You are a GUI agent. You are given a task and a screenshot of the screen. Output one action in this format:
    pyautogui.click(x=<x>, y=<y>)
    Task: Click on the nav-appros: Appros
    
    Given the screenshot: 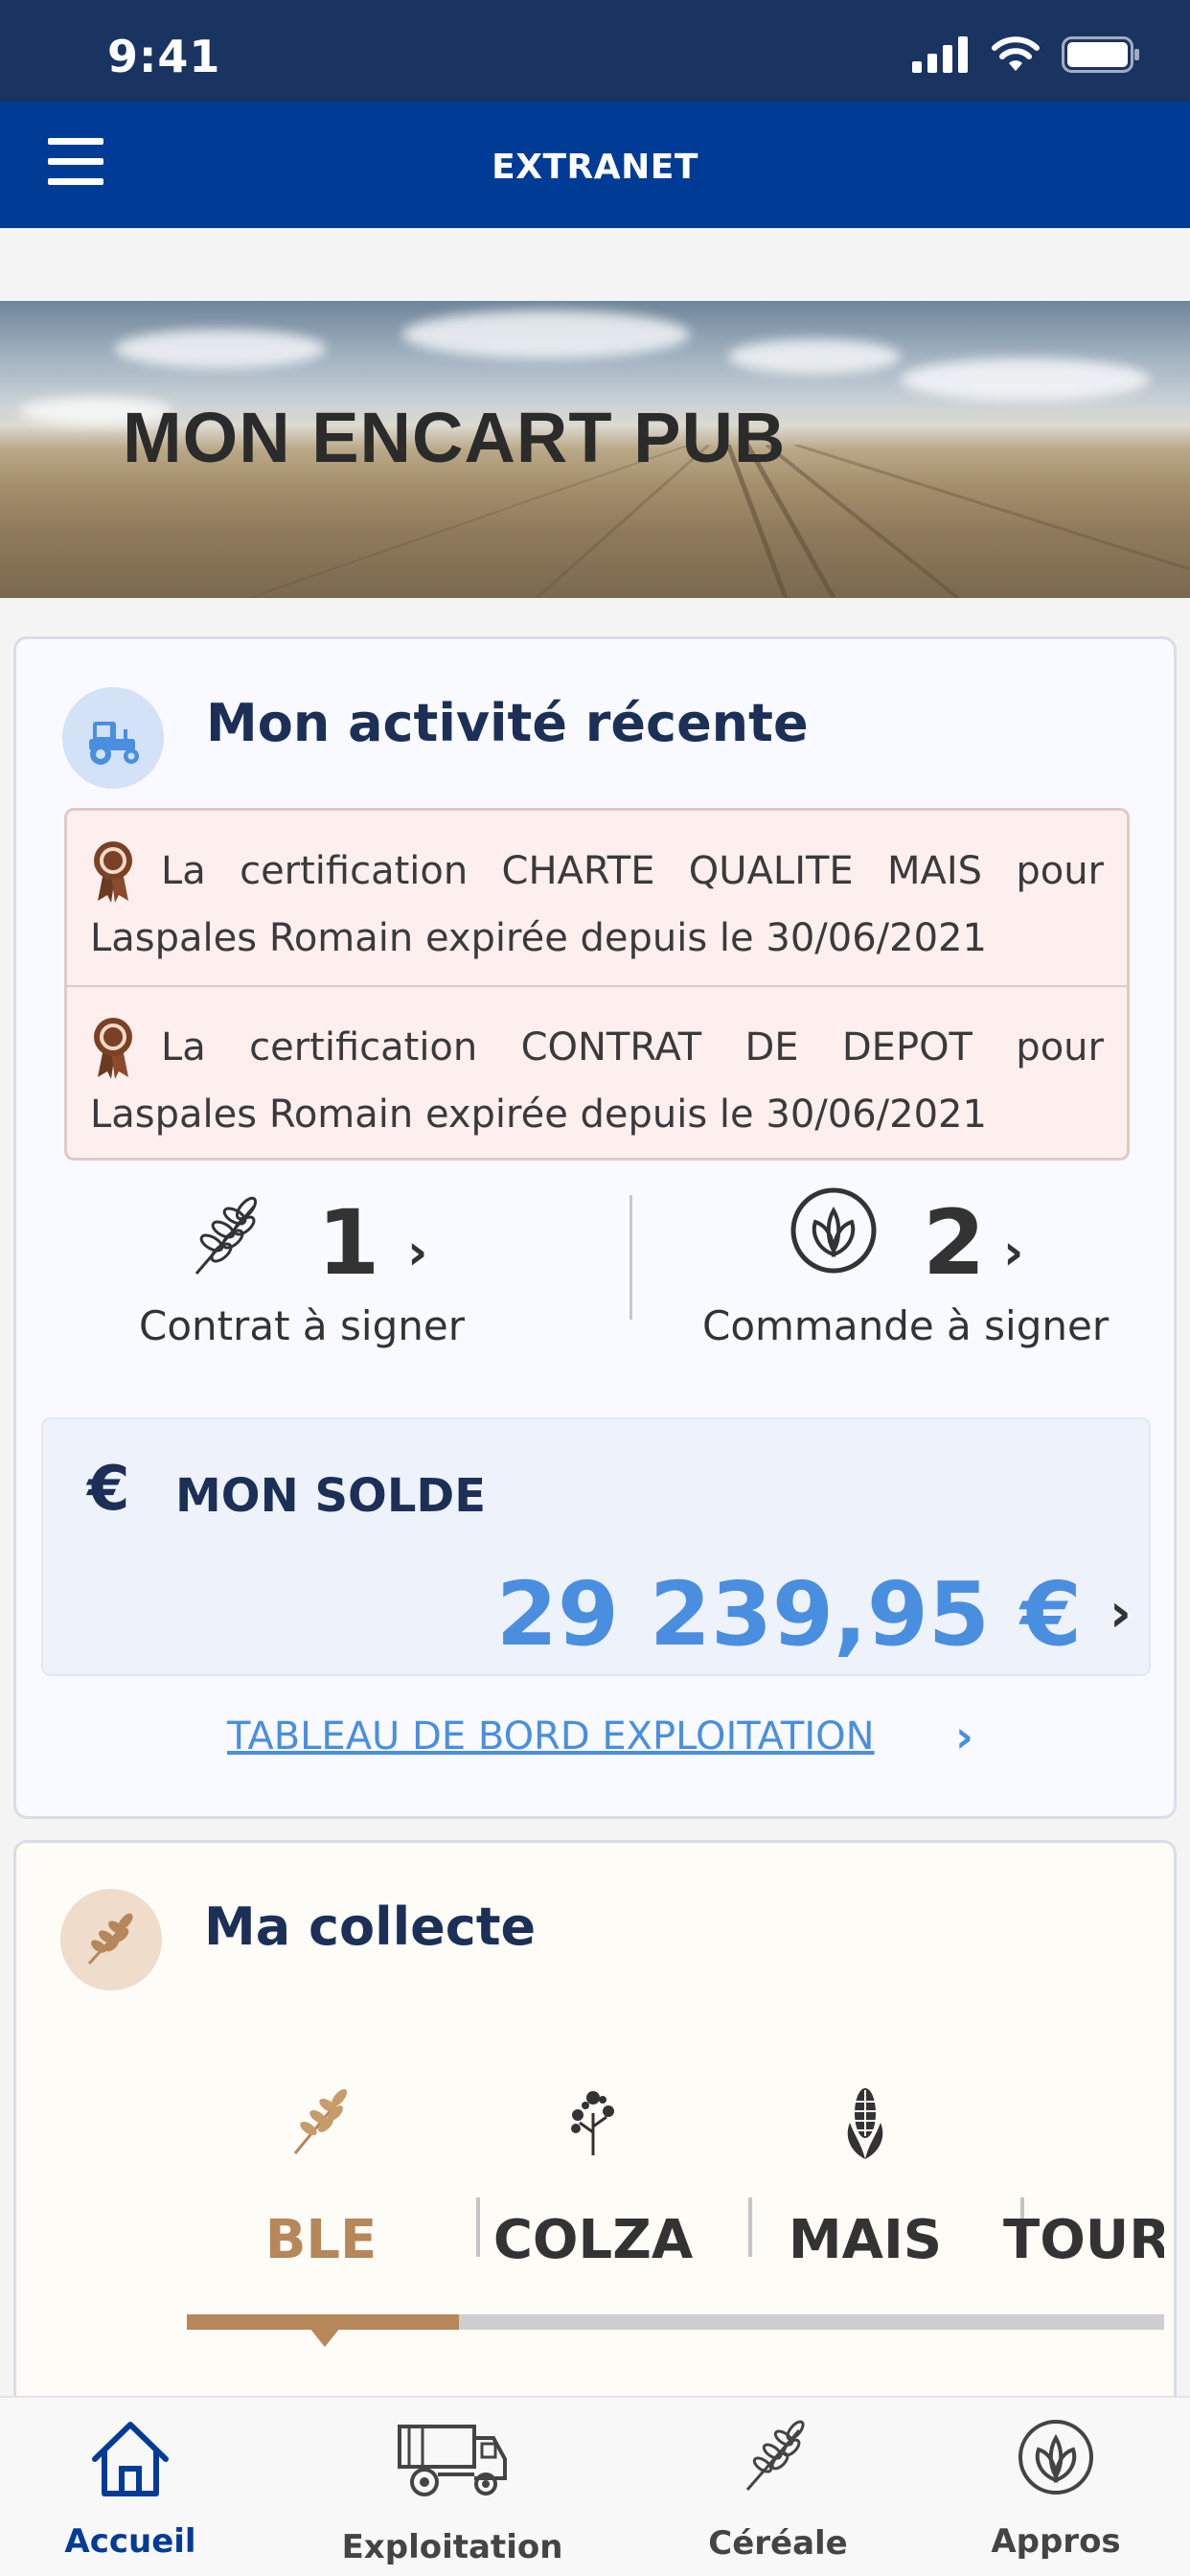 What is the action you would take?
    pyautogui.click(x=1056, y=2489)
    